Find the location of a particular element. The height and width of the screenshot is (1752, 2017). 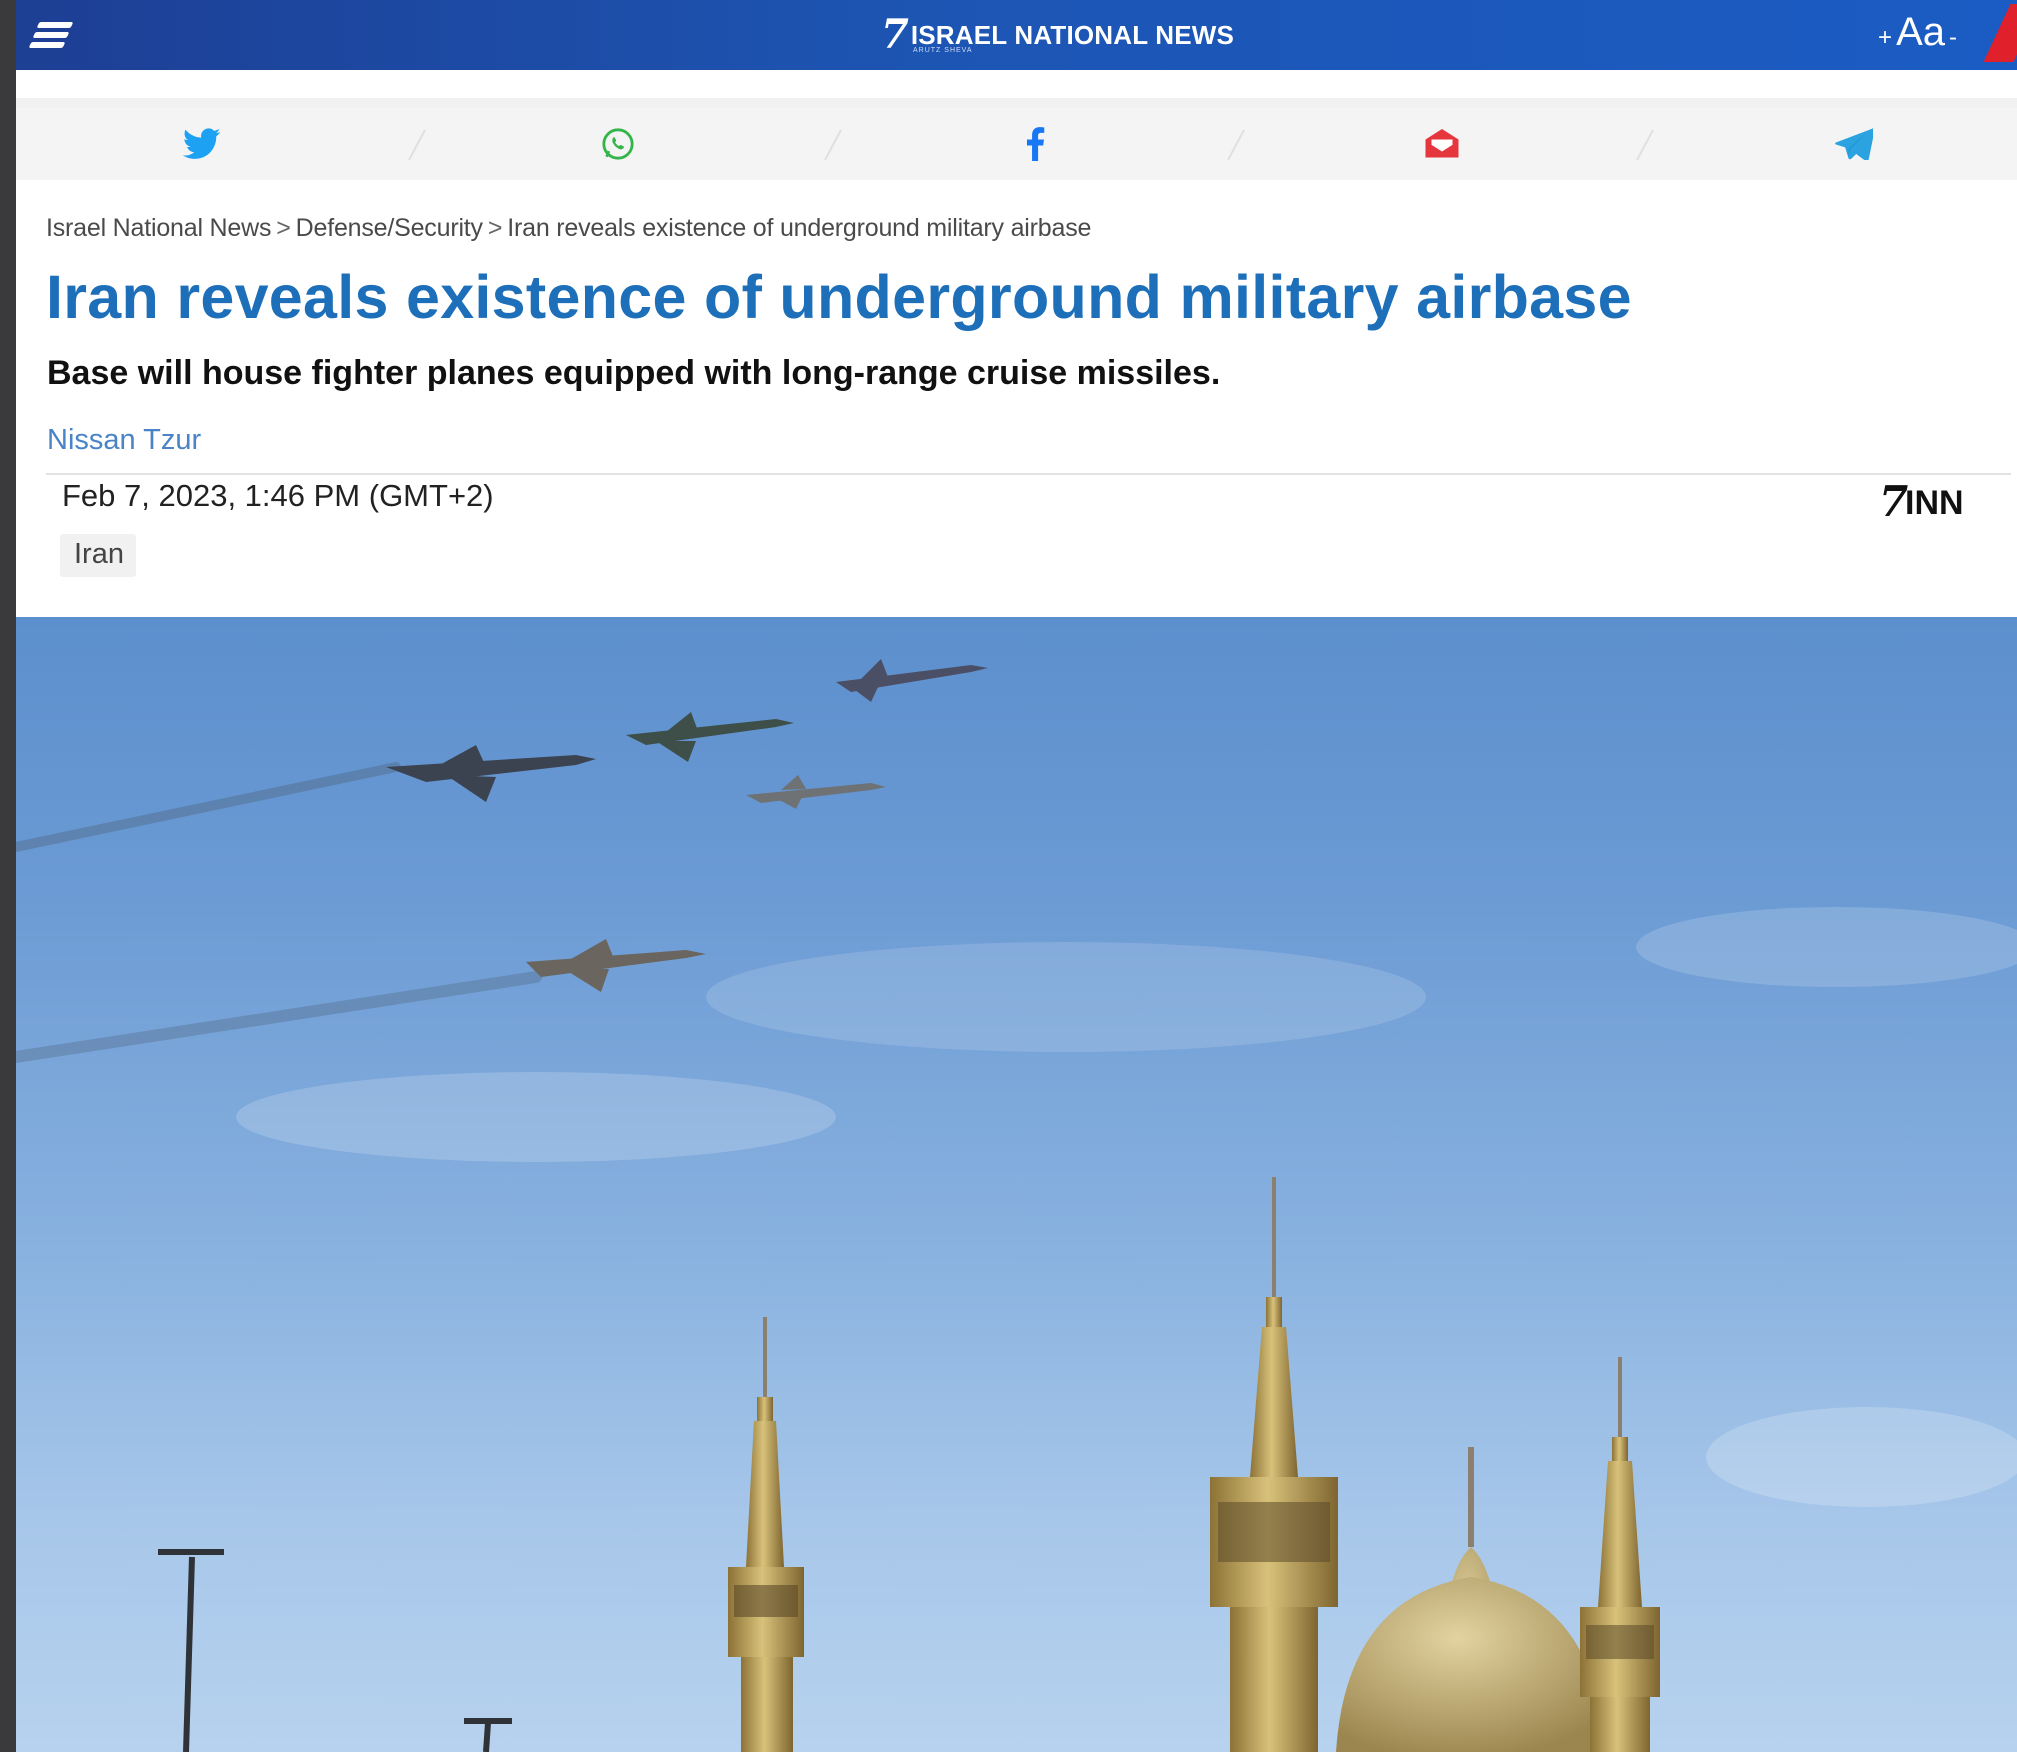

telegram-icon is located at coordinates (1854, 144).